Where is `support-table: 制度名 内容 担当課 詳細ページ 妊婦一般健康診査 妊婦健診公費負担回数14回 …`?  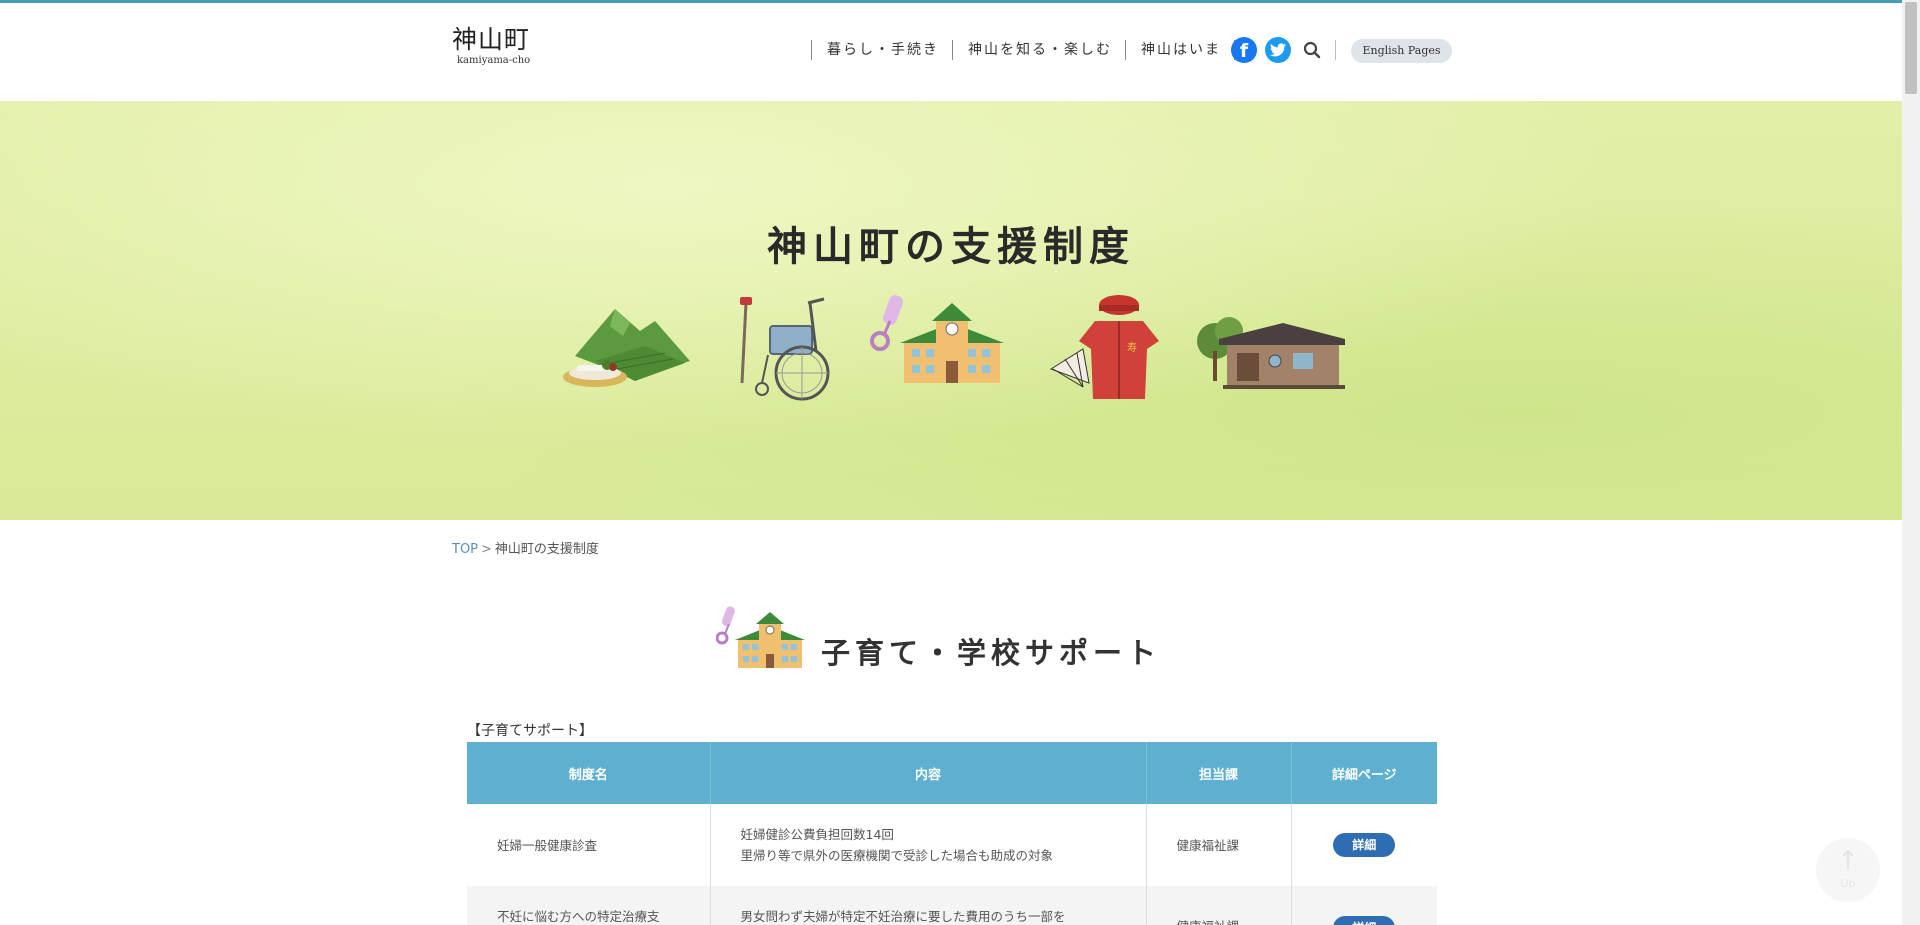 support-table: 制度名 内容 担当課 詳細ページ 妊婦一般健康診査 妊婦健診公費負担回数14回 … is located at coordinates (952, 833).